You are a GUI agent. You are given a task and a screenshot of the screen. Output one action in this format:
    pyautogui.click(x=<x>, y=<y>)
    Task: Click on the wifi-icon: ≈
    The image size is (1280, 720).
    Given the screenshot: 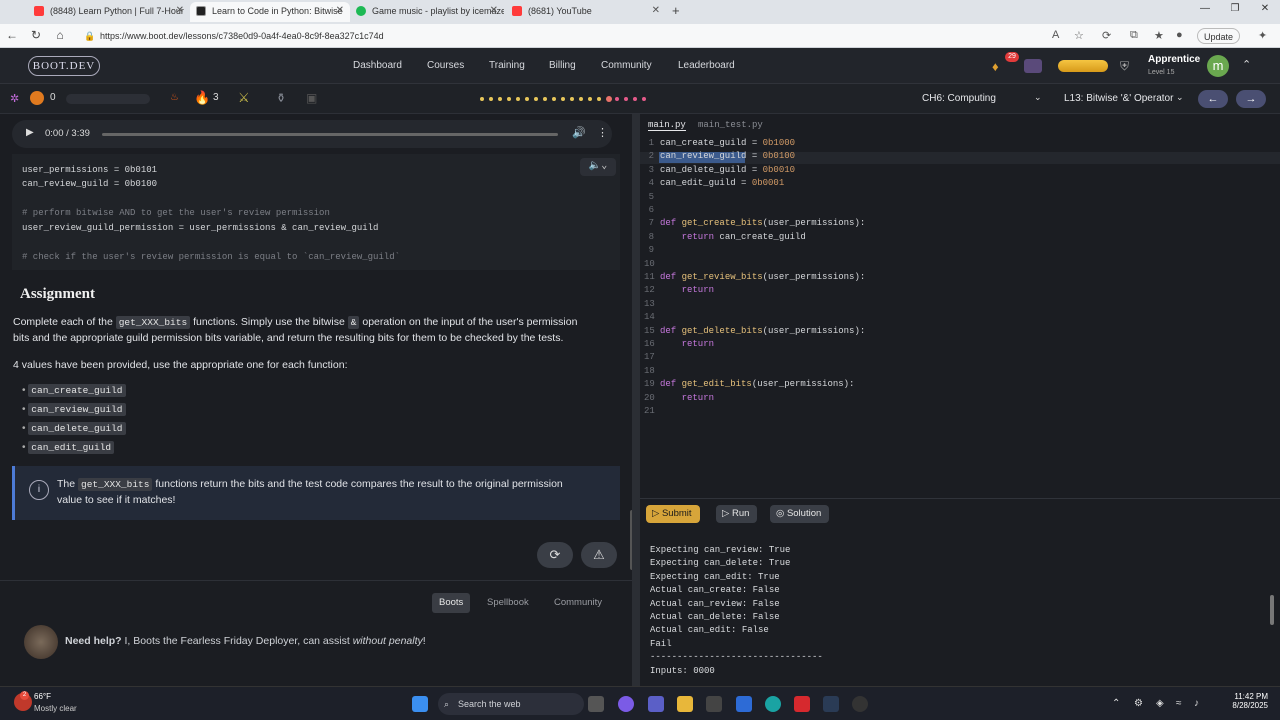 What is the action you would take?
    pyautogui.click(x=1179, y=703)
    